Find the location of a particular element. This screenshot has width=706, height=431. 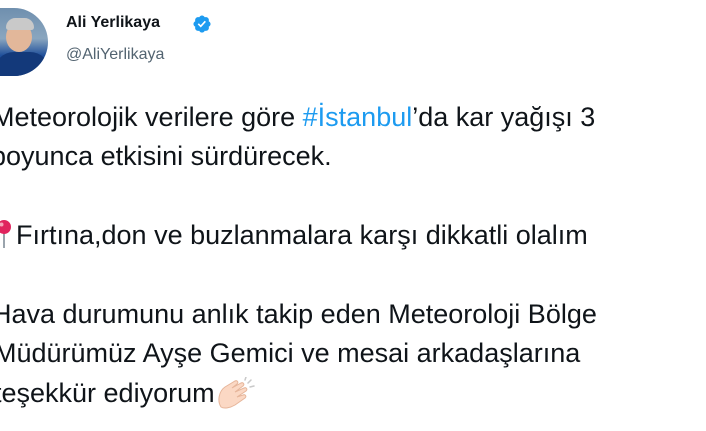

tweet-text-segment: ’da kar yağışı 3 is located at coordinates (504, 117).